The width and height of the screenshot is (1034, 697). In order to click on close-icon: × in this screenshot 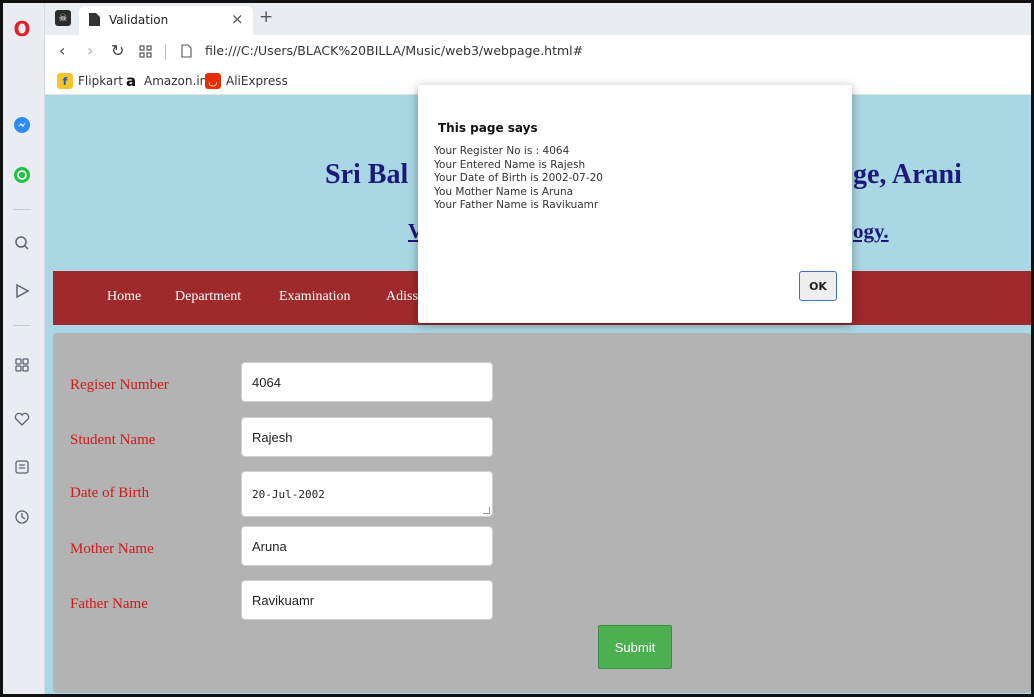, I will do `click(237, 19)`.